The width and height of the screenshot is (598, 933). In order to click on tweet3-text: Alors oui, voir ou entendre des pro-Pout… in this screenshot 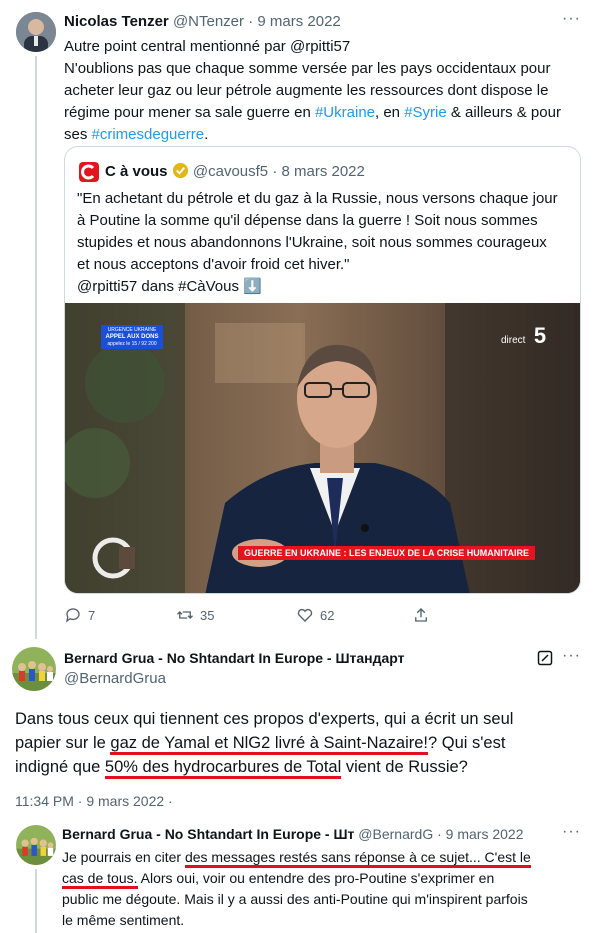, I will do `click(316, 878)`.